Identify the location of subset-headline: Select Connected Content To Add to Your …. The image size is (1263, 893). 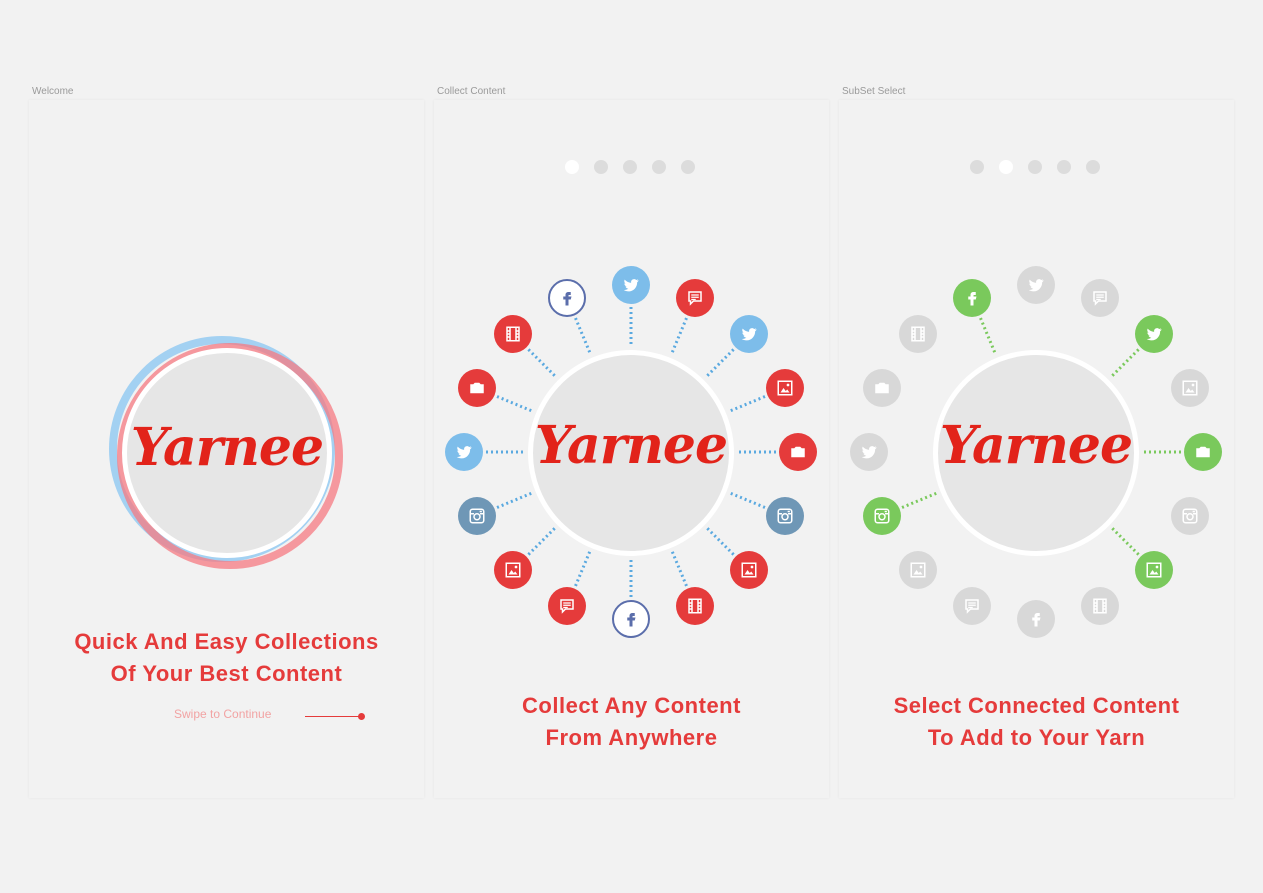
(1036, 722).